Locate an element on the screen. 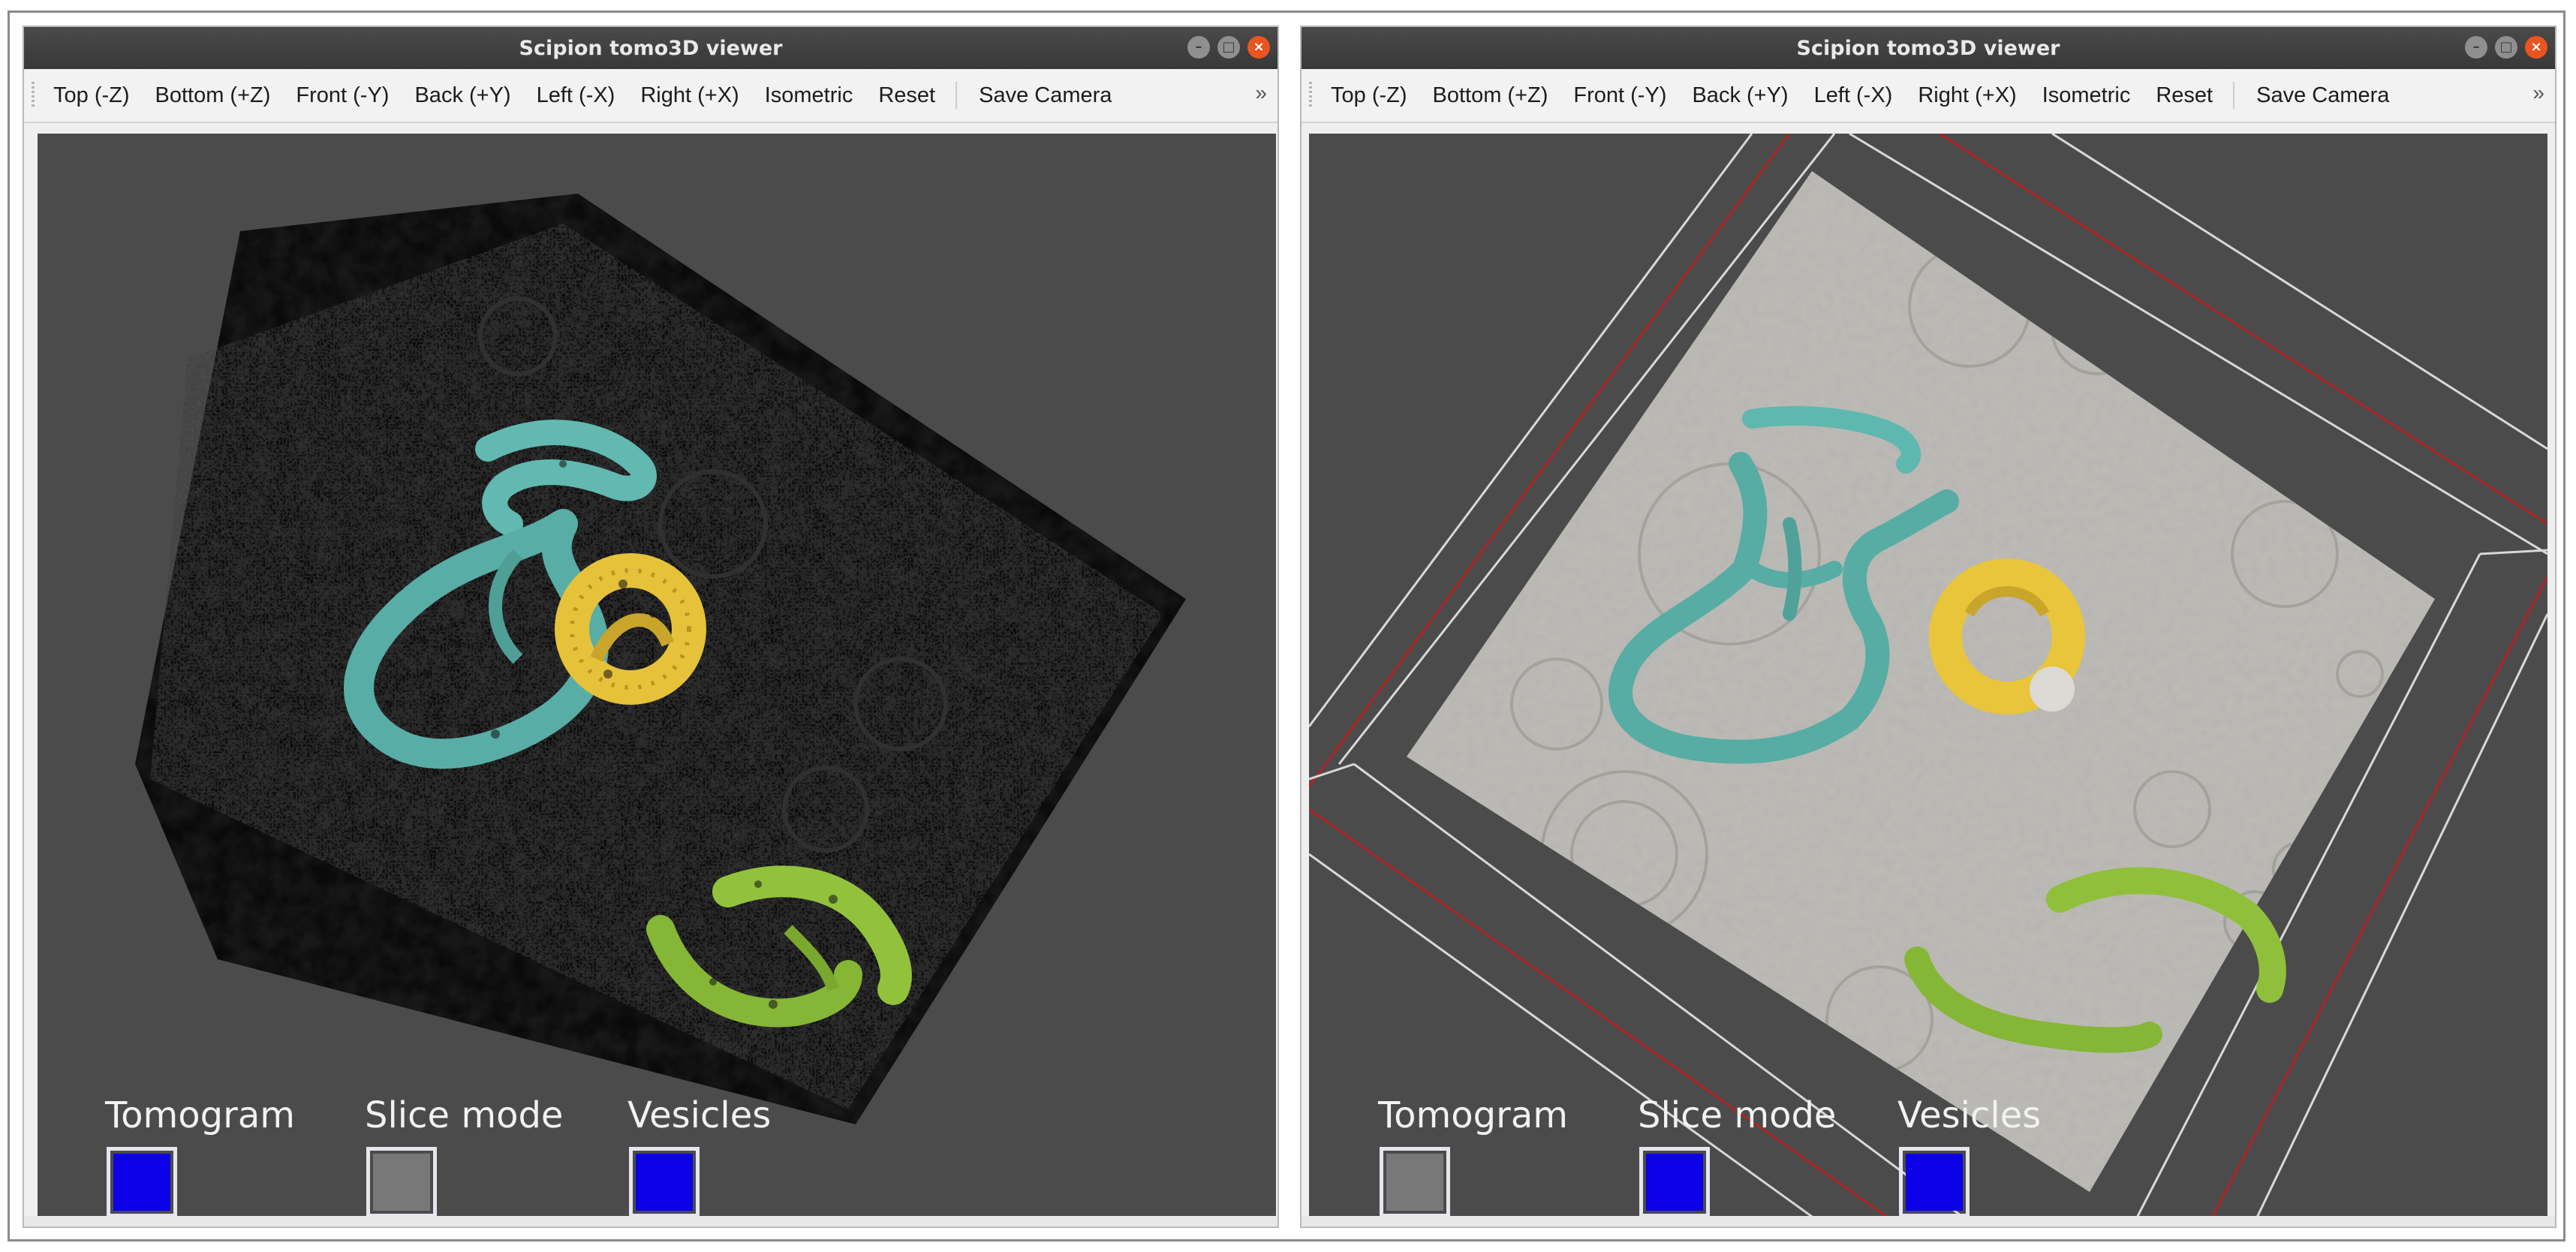 Image resolution: width=2576 pixels, height=1252 pixels. marker-sphere is located at coordinates (2052, 689).